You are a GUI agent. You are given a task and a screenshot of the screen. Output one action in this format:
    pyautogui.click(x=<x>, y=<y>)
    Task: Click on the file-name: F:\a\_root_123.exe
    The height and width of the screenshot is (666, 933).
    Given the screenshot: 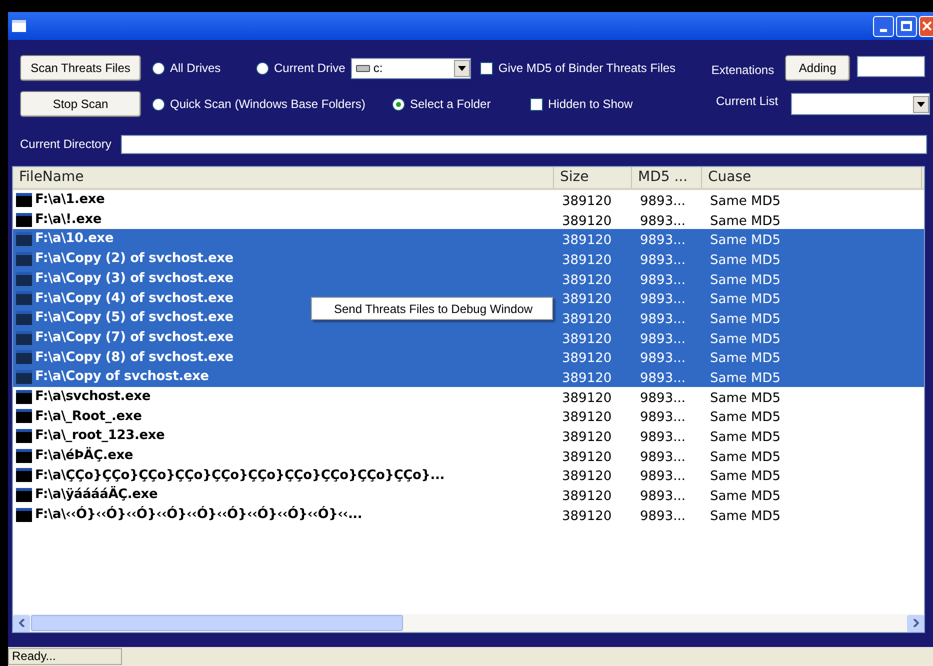 What is the action you would take?
    pyautogui.click(x=100, y=436)
    